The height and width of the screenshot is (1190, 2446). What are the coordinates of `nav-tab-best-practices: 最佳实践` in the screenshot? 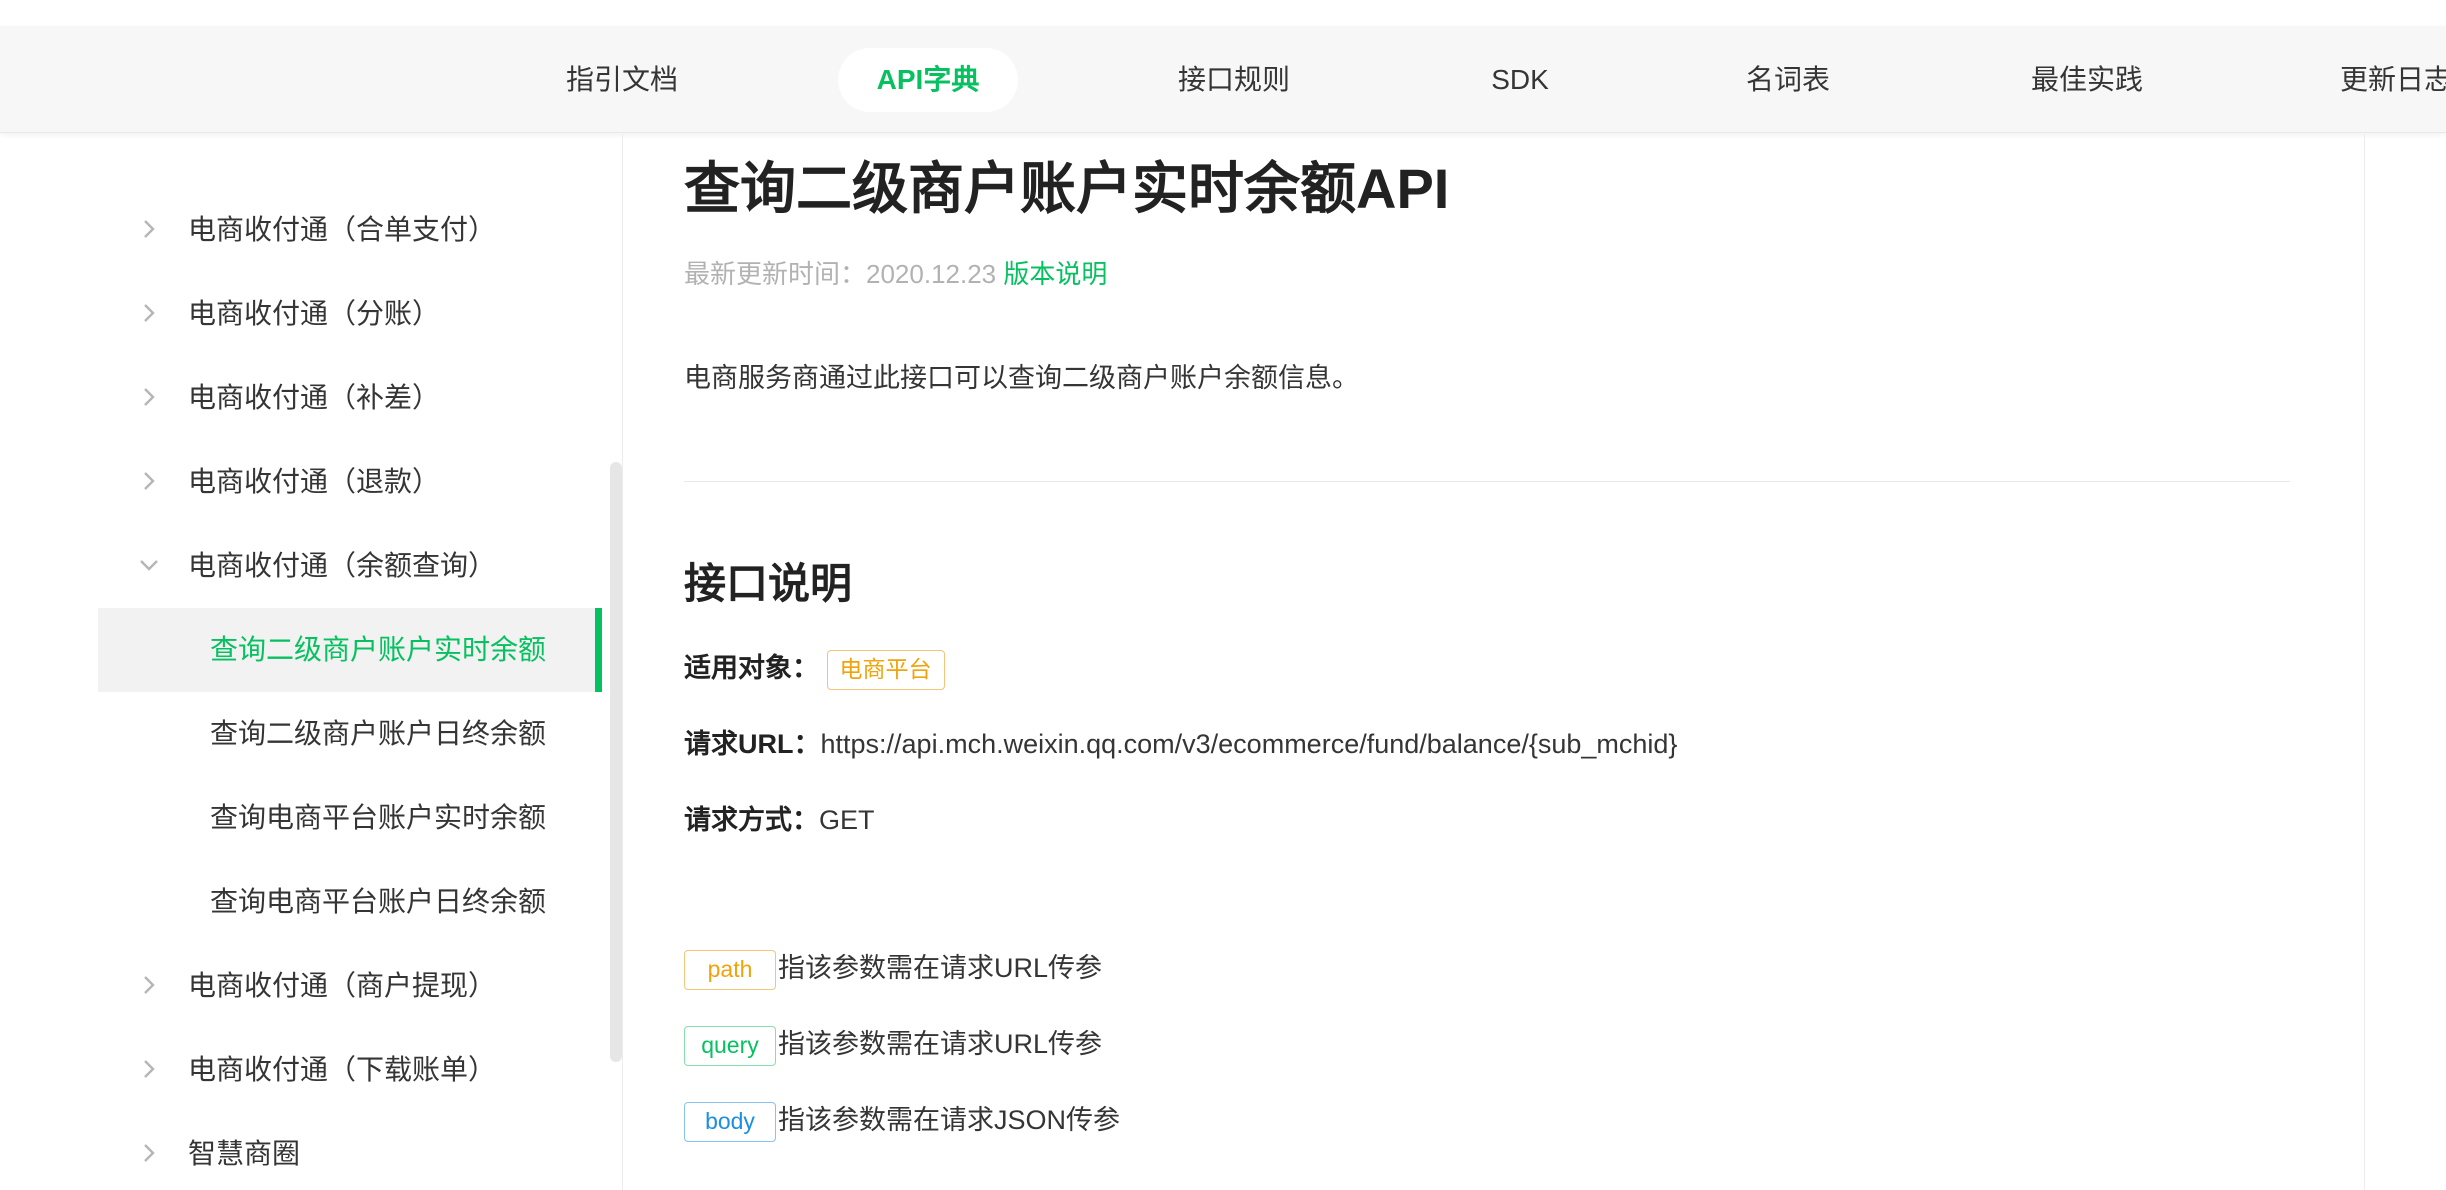 It's located at (2087, 80).